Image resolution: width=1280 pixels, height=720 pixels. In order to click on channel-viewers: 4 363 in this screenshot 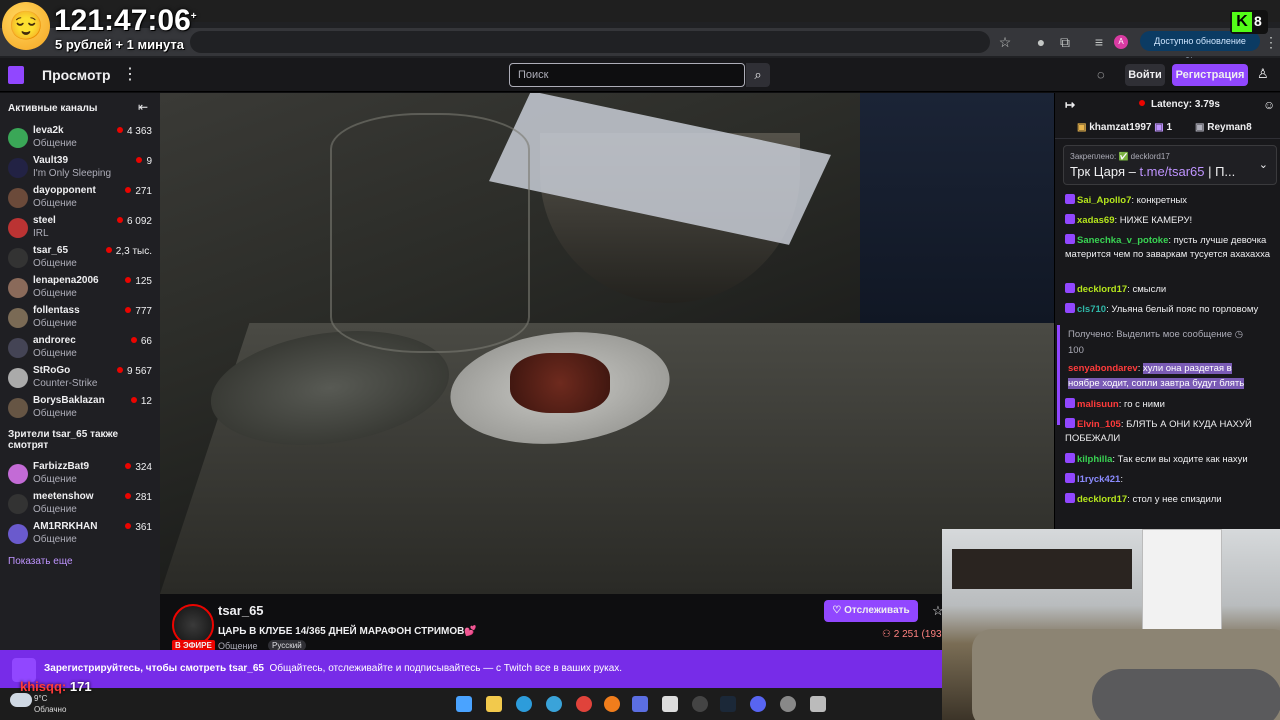, I will do `click(134, 131)`.